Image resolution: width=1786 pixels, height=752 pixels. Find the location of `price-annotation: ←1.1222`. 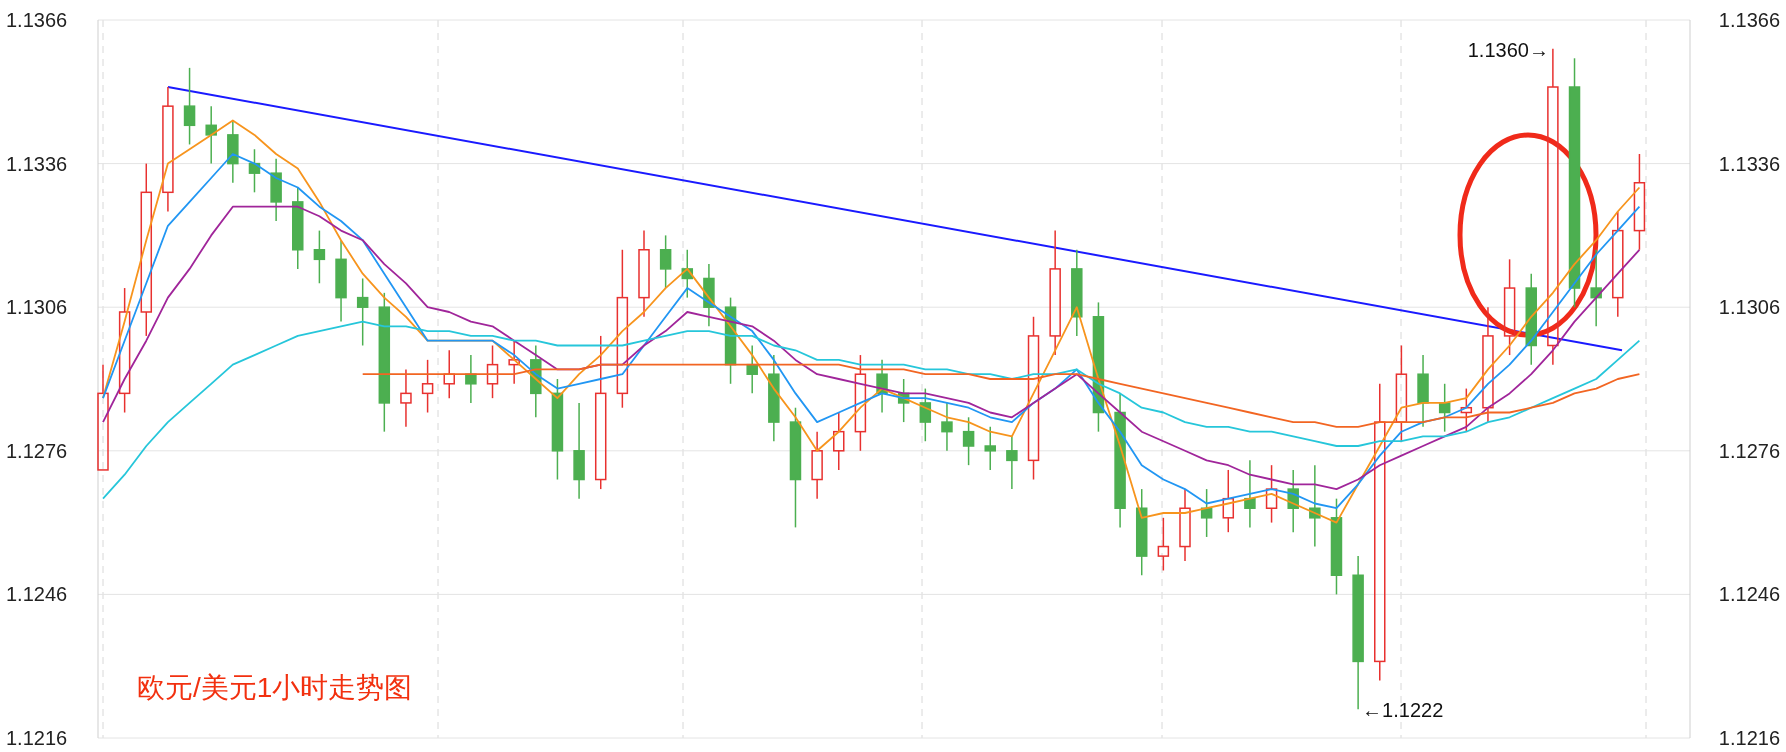

price-annotation: ←1.1222 is located at coordinates (1403, 710).